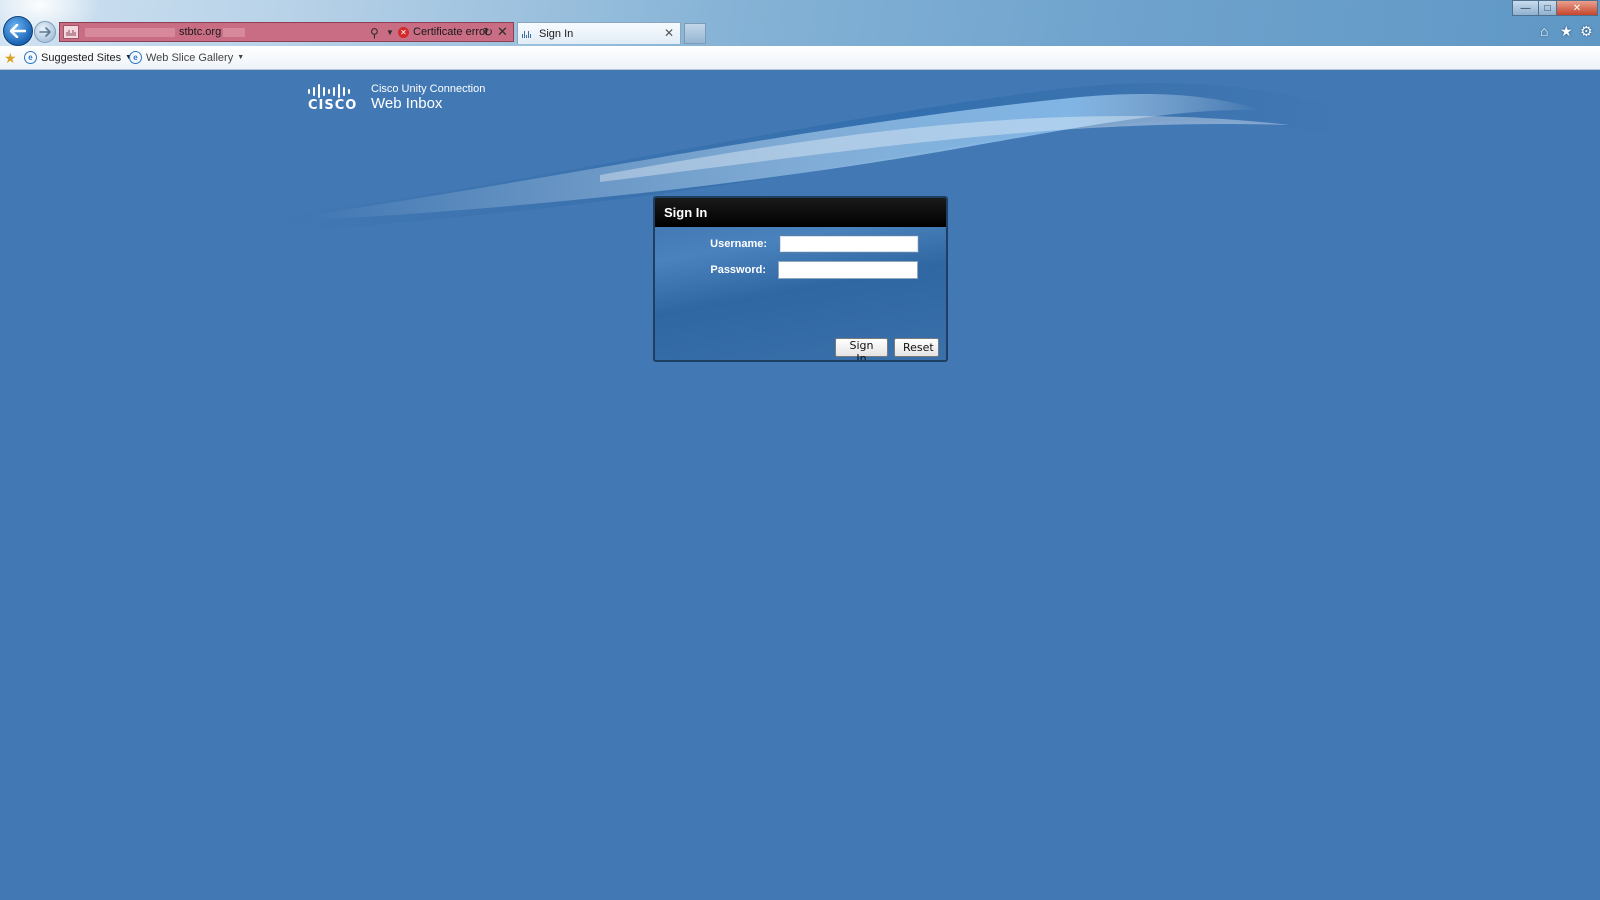 Image resolution: width=1600 pixels, height=900 pixels. Describe the element at coordinates (695, 33) in the screenshot. I see `new-tab-button` at that location.